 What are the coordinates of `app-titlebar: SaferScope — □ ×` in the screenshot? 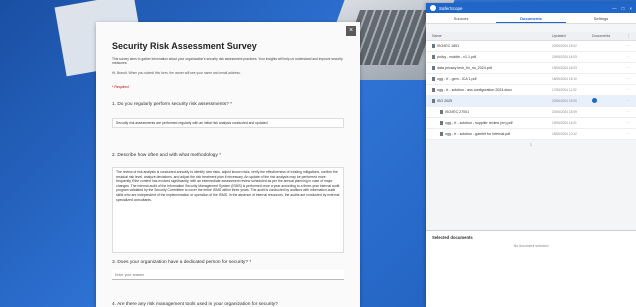 It's located at (531, 8).